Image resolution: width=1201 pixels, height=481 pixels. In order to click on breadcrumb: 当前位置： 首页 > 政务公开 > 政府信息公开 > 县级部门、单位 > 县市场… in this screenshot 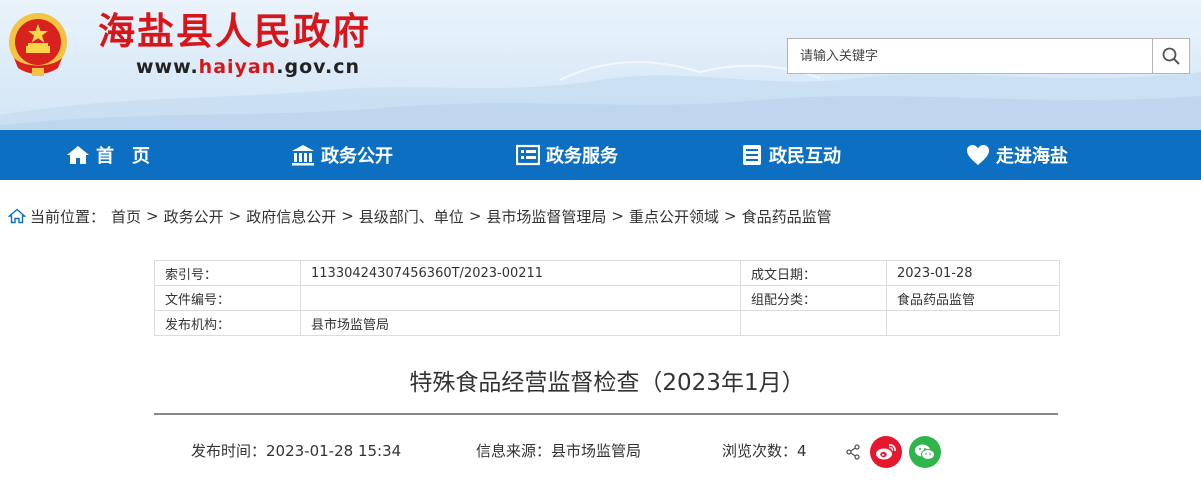, I will do `click(420, 216)`.